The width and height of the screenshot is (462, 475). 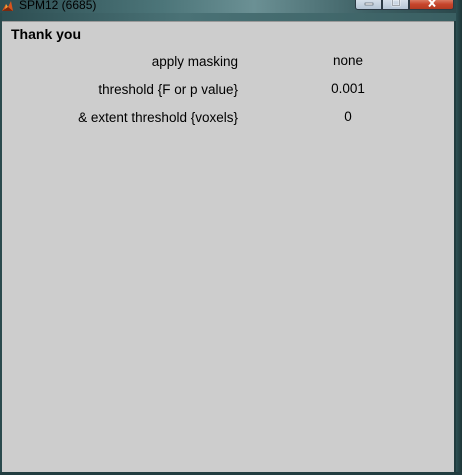 I want to click on threshold-label: threshold {F or p value}, so click(x=168, y=89).